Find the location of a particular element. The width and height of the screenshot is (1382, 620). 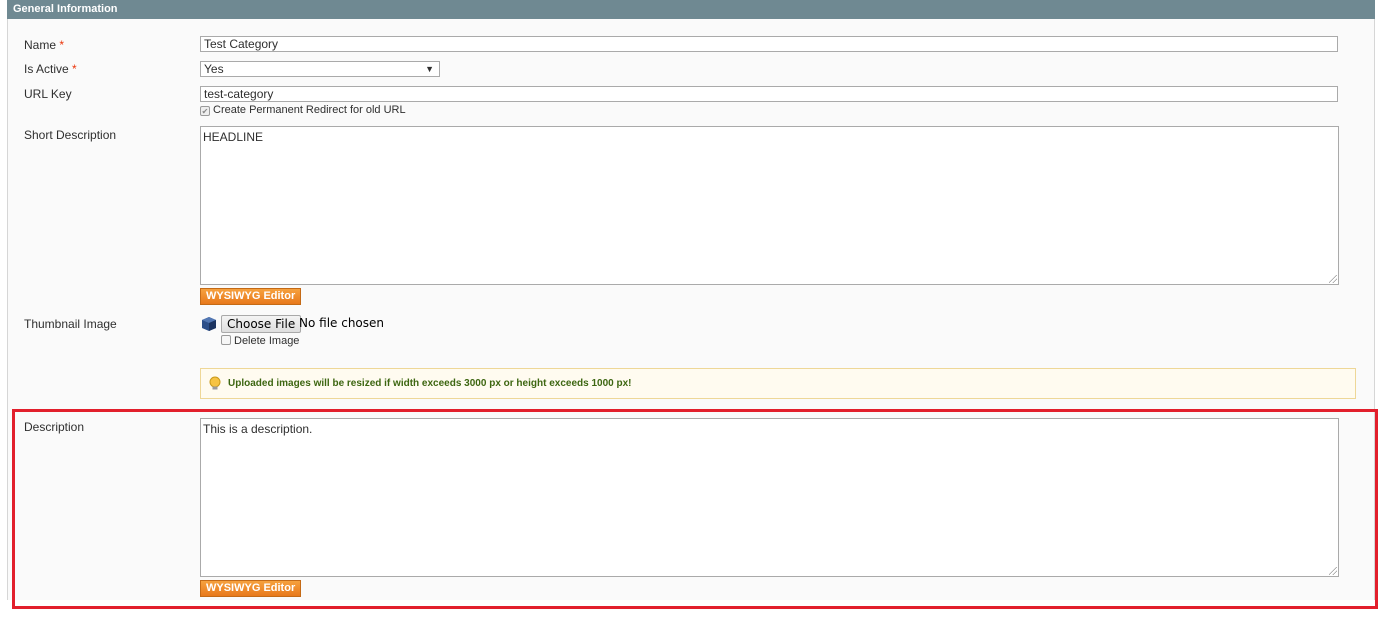

redirect-option: ✔ Create Permanent Redirect for old URL is located at coordinates (303, 110).